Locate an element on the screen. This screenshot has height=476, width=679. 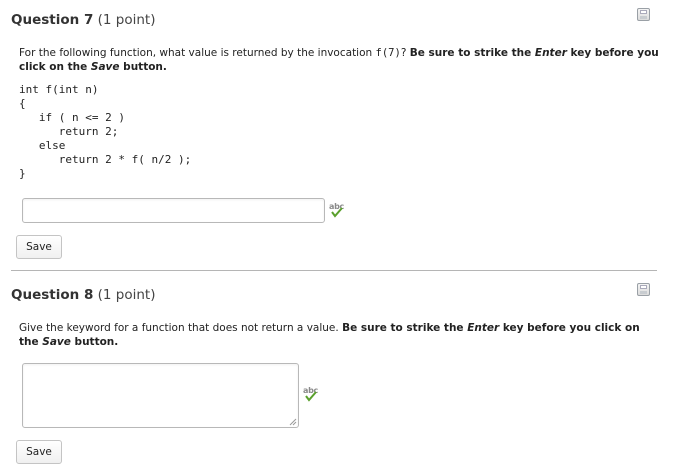
question-7-title: Question 7 (1 point) is located at coordinates (83, 20).